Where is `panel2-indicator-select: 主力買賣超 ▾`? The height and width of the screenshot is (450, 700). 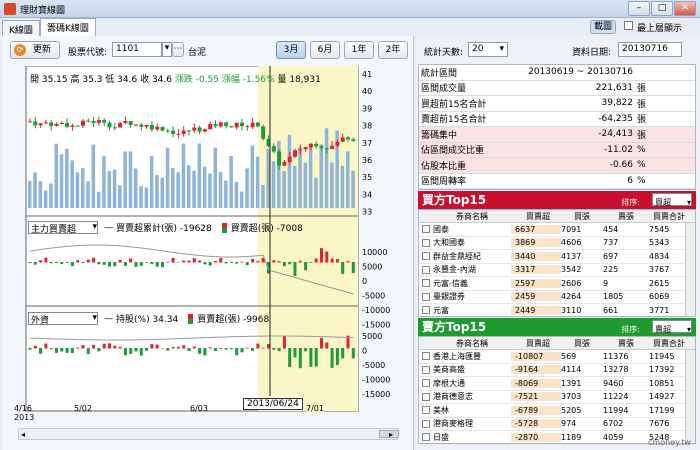 panel2-indicator-select: 主力買賣超 ▾ is located at coordinates (63, 228).